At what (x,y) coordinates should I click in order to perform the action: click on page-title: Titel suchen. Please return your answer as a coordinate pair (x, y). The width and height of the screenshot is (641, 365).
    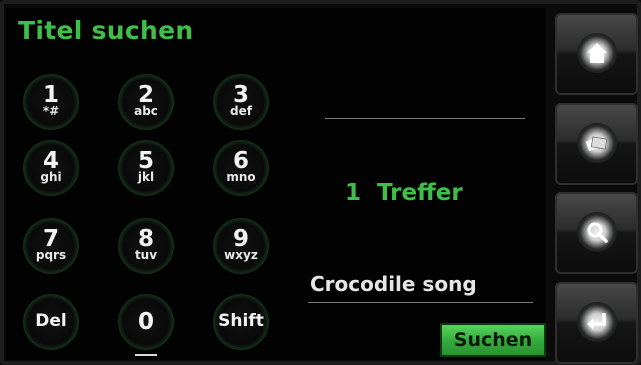
    Looking at the image, I should click on (106, 30).